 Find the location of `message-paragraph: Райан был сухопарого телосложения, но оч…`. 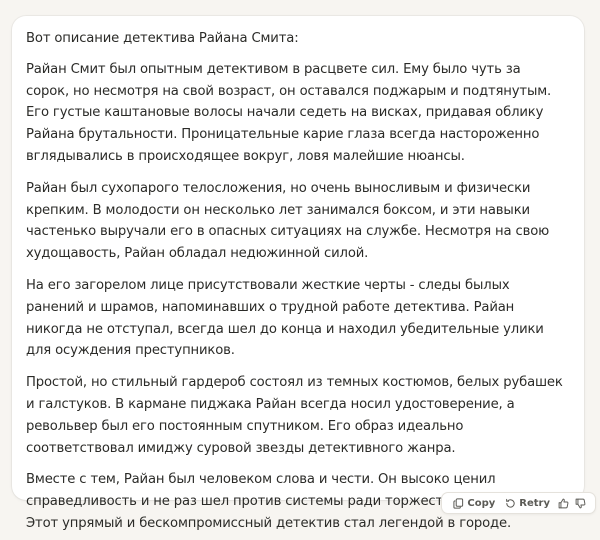

message-paragraph: Райан был сухопарого телосложения, но оч… is located at coordinates (288, 221).